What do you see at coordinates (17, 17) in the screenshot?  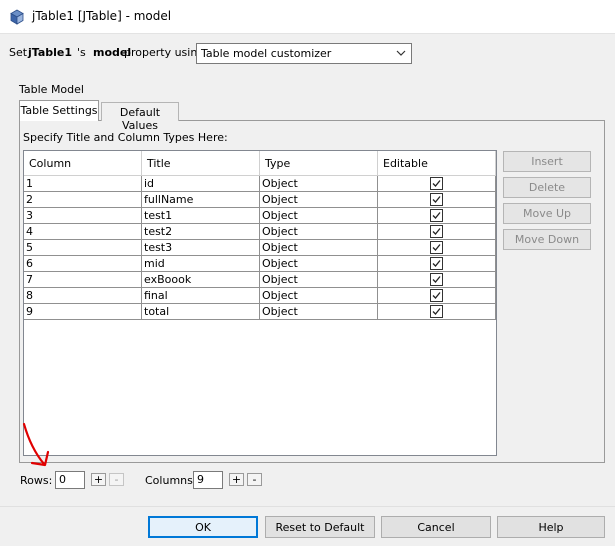 I see `java-bean-icon` at bounding box center [17, 17].